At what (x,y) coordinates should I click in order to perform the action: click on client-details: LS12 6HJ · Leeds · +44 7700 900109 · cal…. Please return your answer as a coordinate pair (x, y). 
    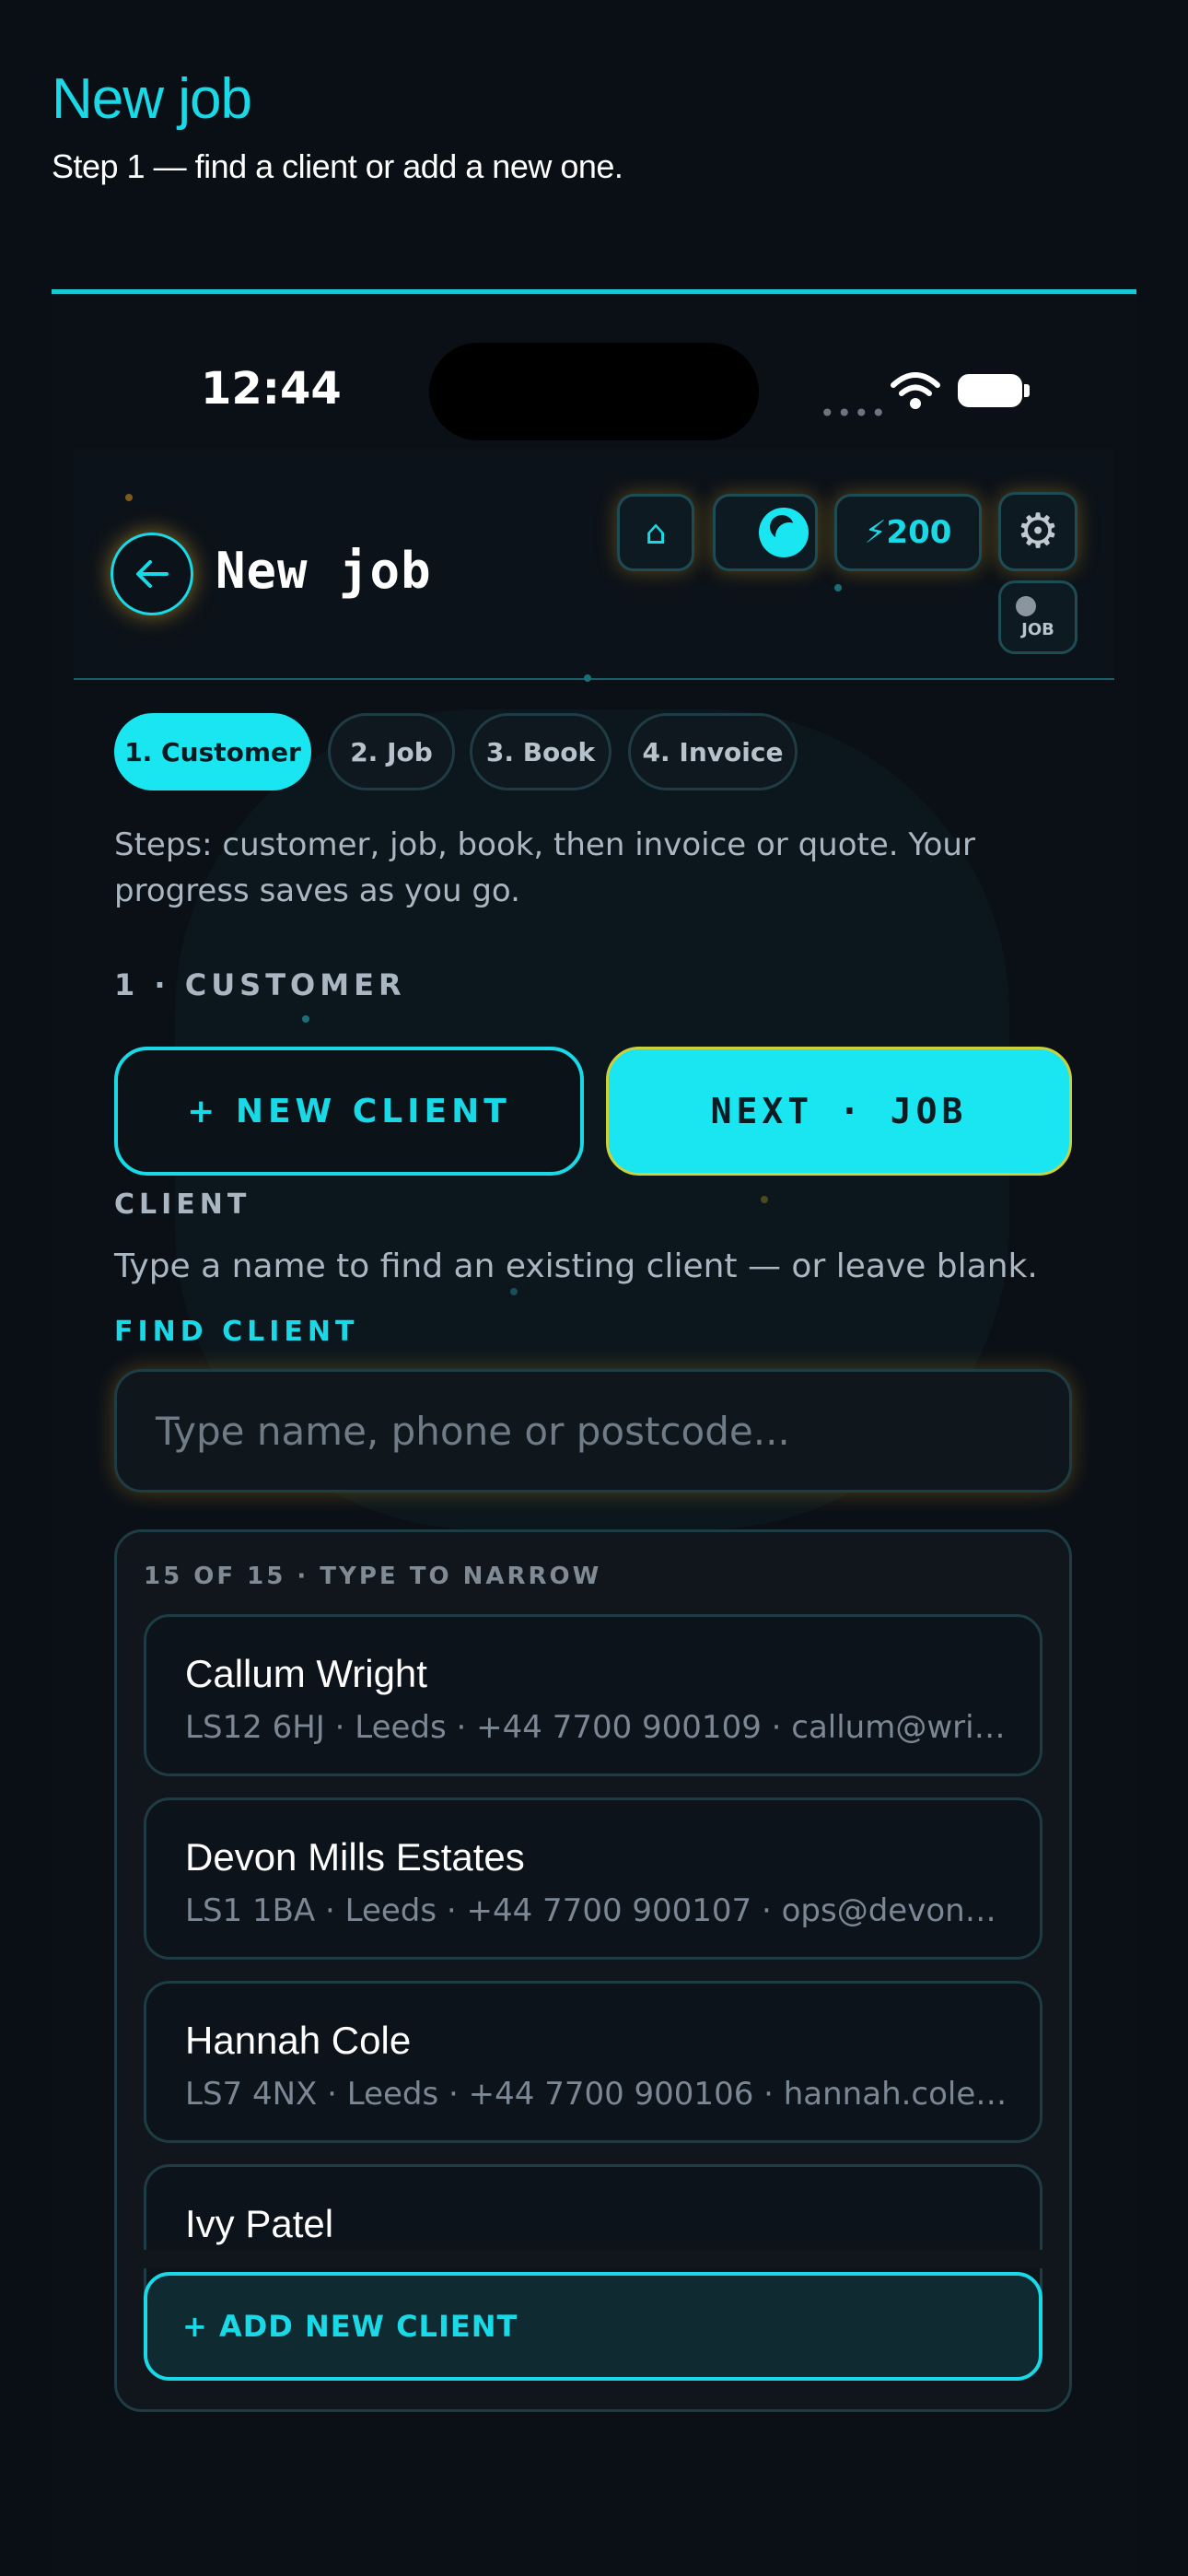
    Looking at the image, I should click on (599, 1727).